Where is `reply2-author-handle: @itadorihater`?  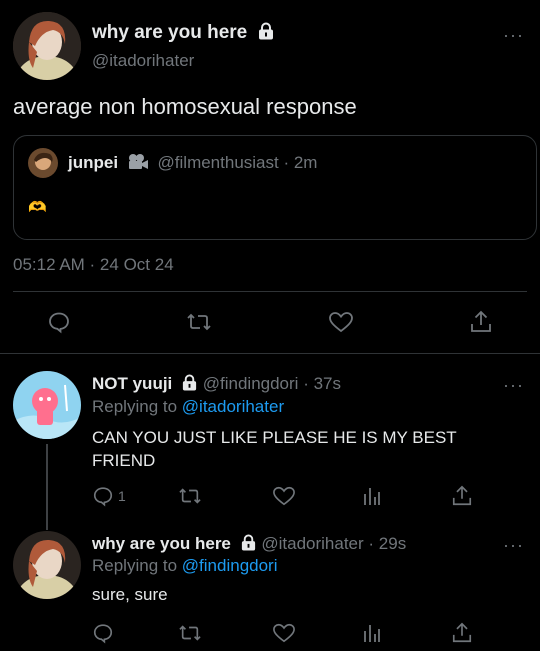 reply2-author-handle: @itadorihater is located at coordinates (312, 543).